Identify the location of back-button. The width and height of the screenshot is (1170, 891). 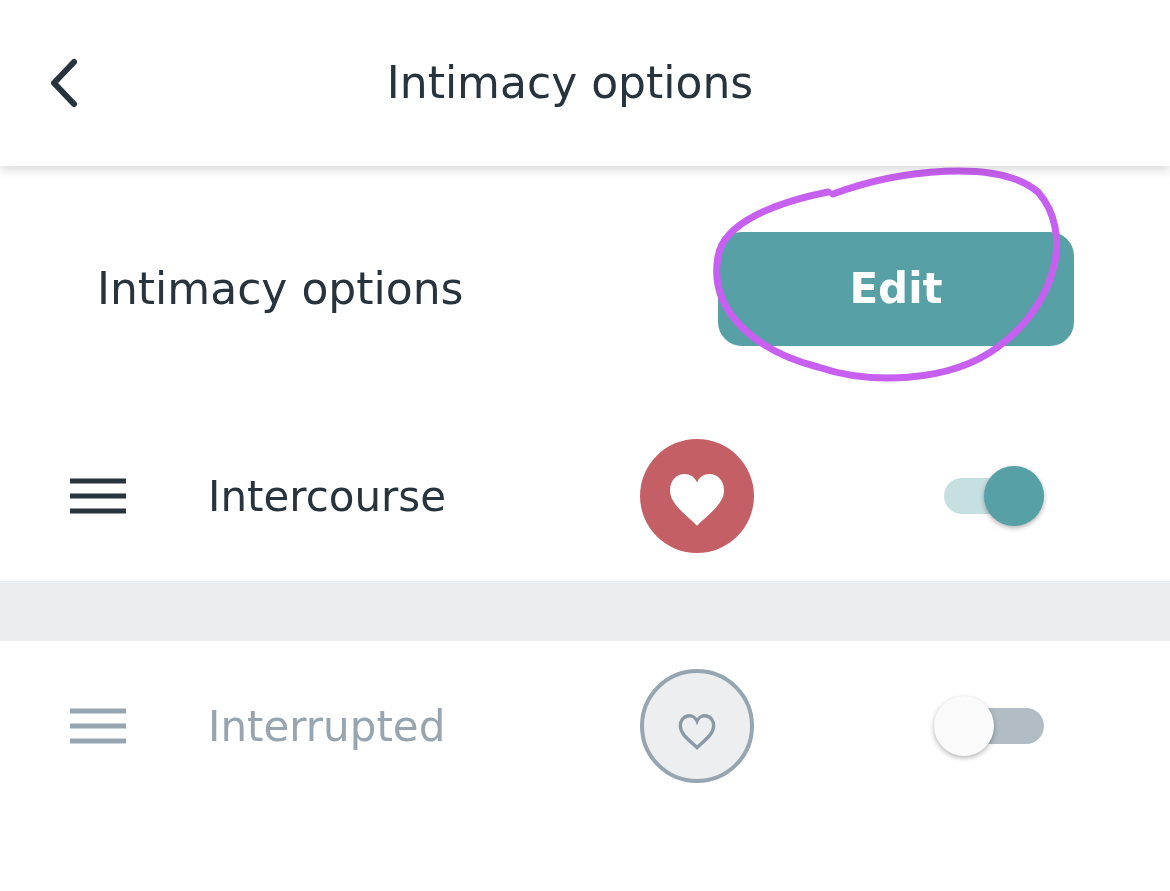
(64, 83).